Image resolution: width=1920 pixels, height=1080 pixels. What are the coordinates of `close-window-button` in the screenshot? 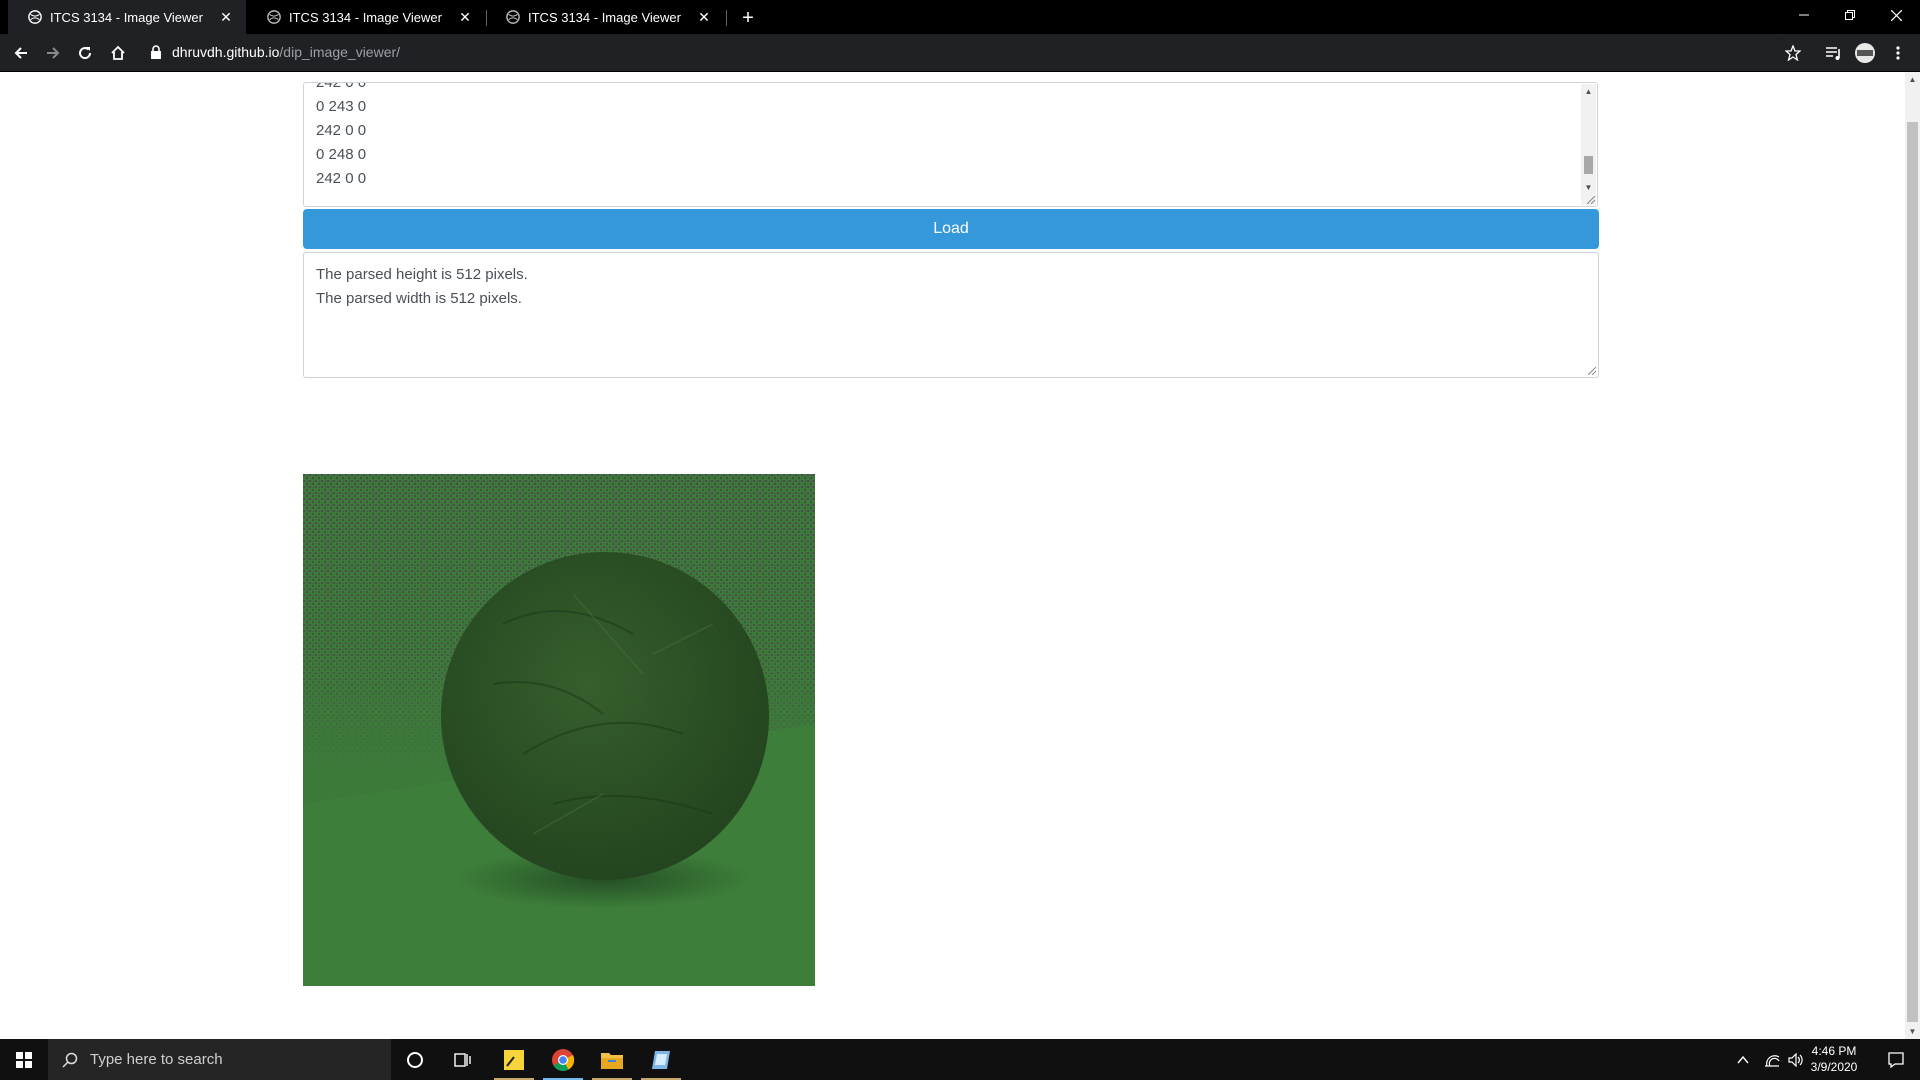 It's located at (1896, 15).